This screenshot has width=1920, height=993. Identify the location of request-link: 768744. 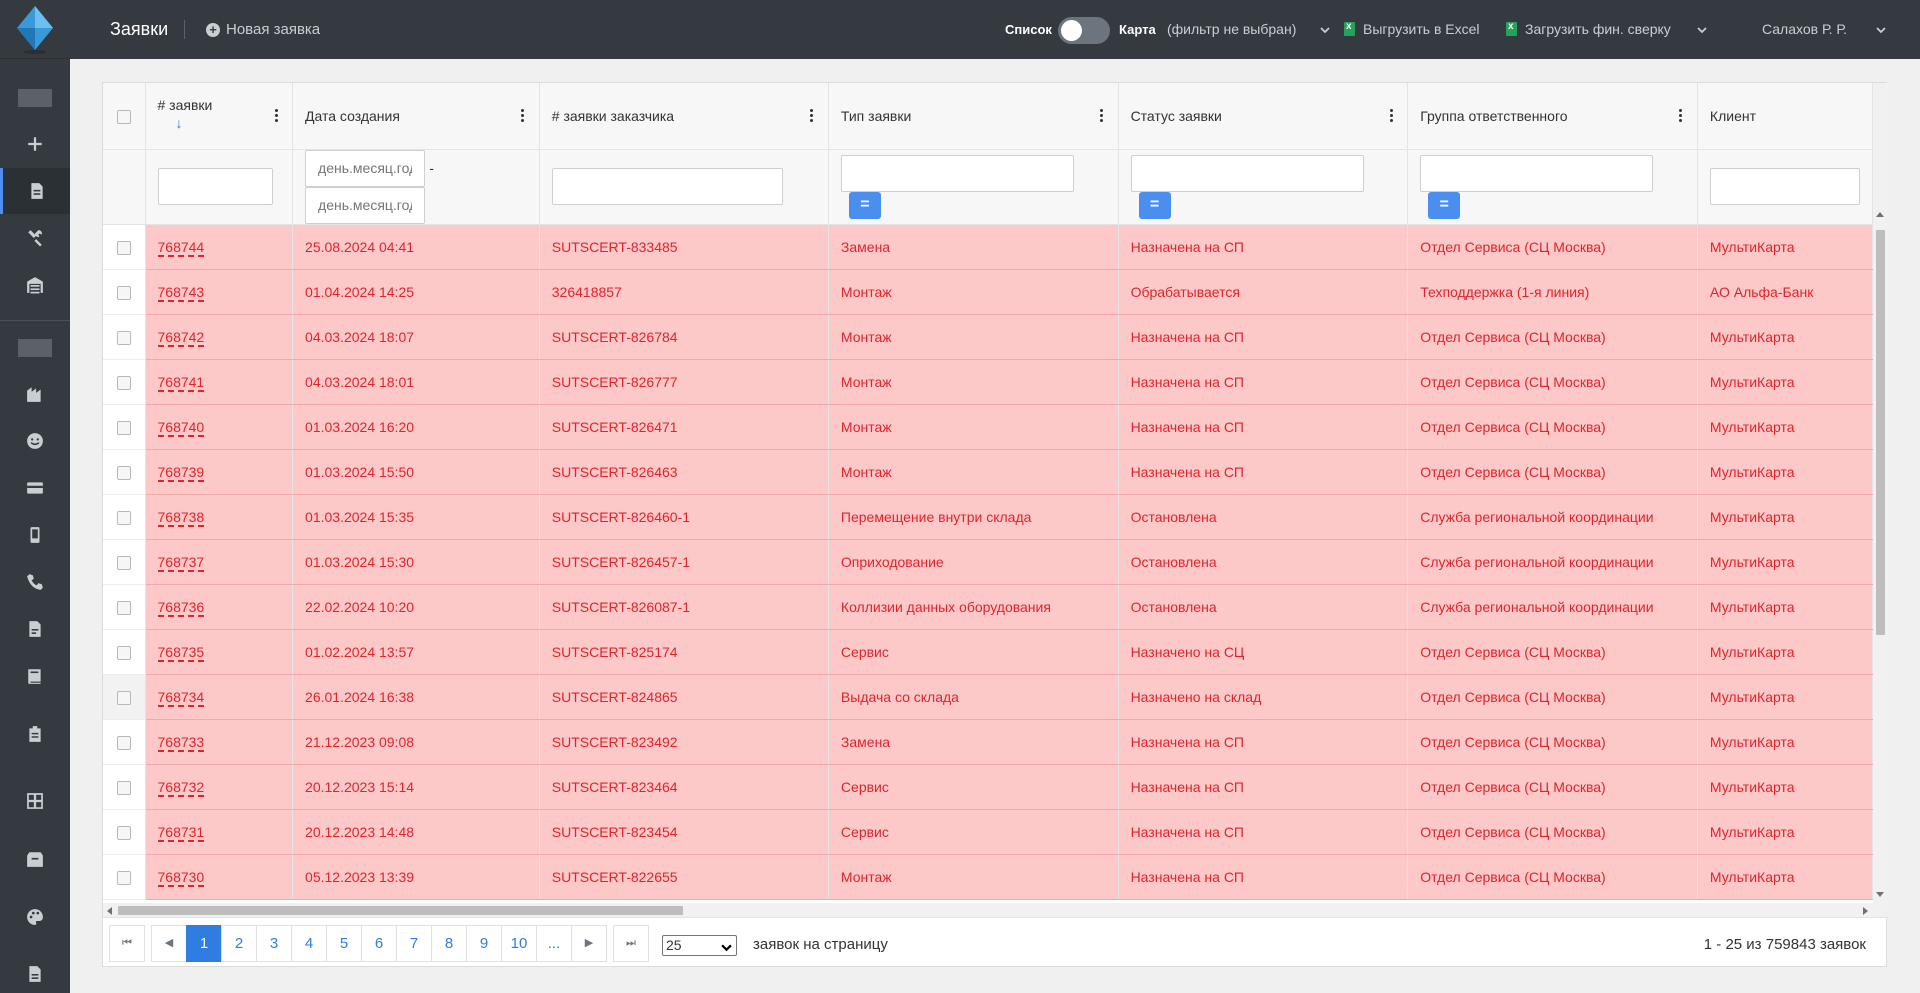
(181, 247).